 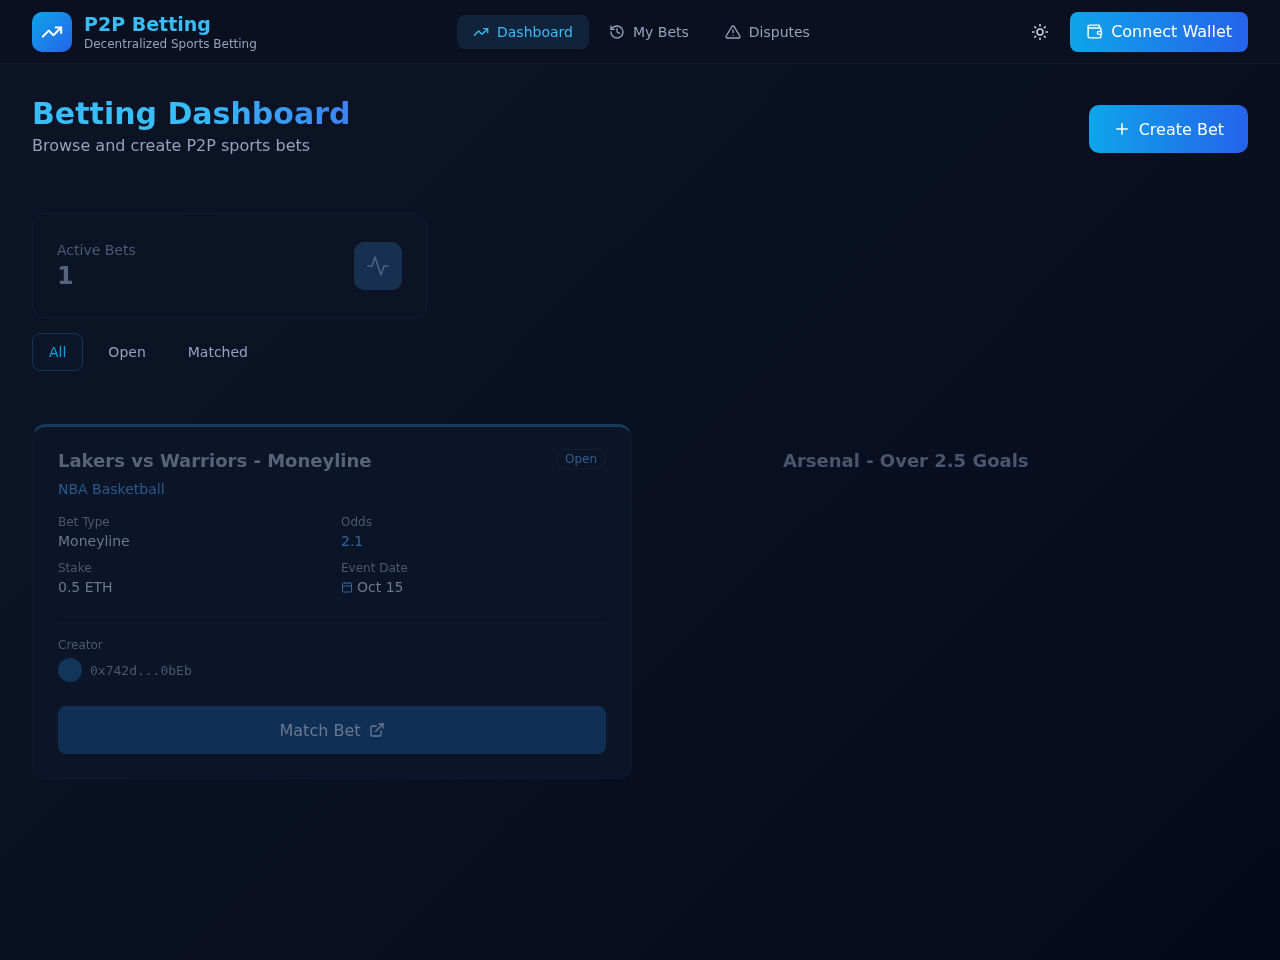 I want to click on avatar-icon, so click(x=70, y=670).